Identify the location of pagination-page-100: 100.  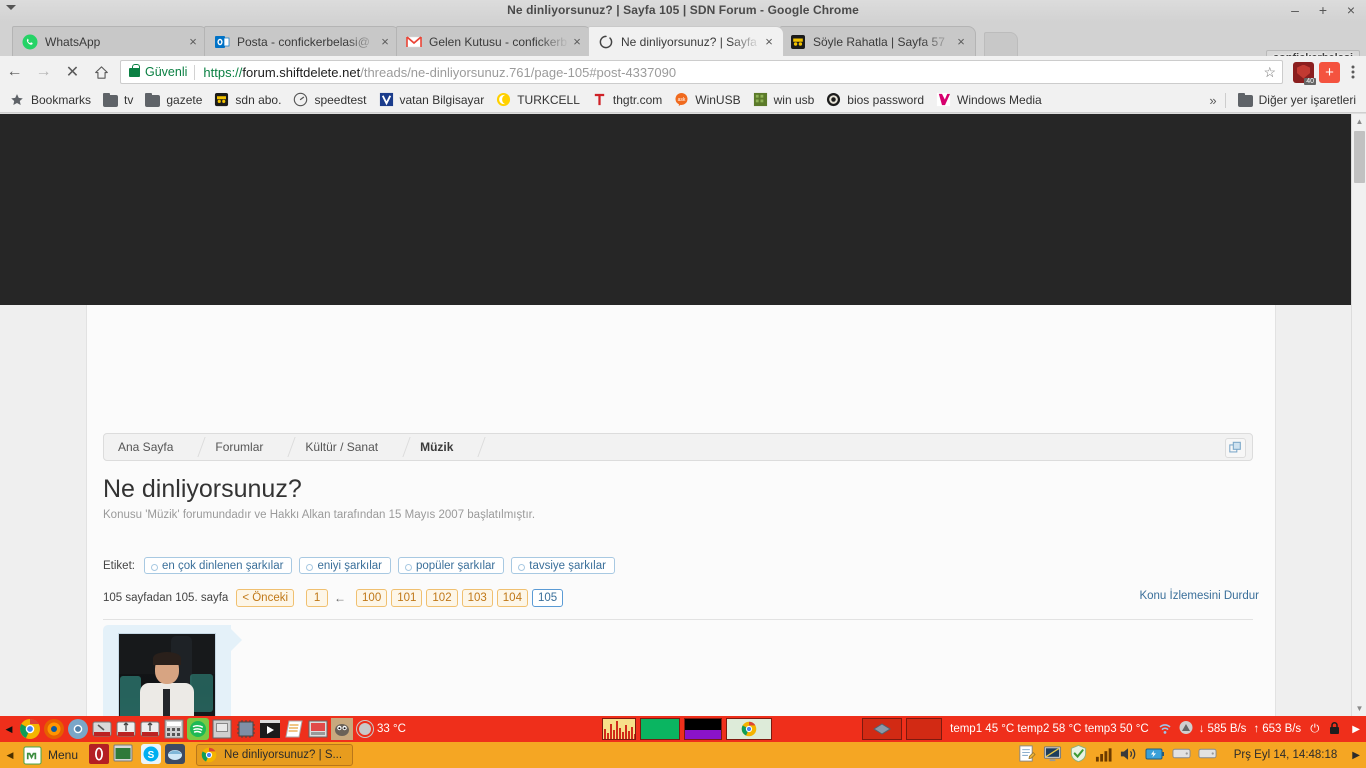
(372, 598).